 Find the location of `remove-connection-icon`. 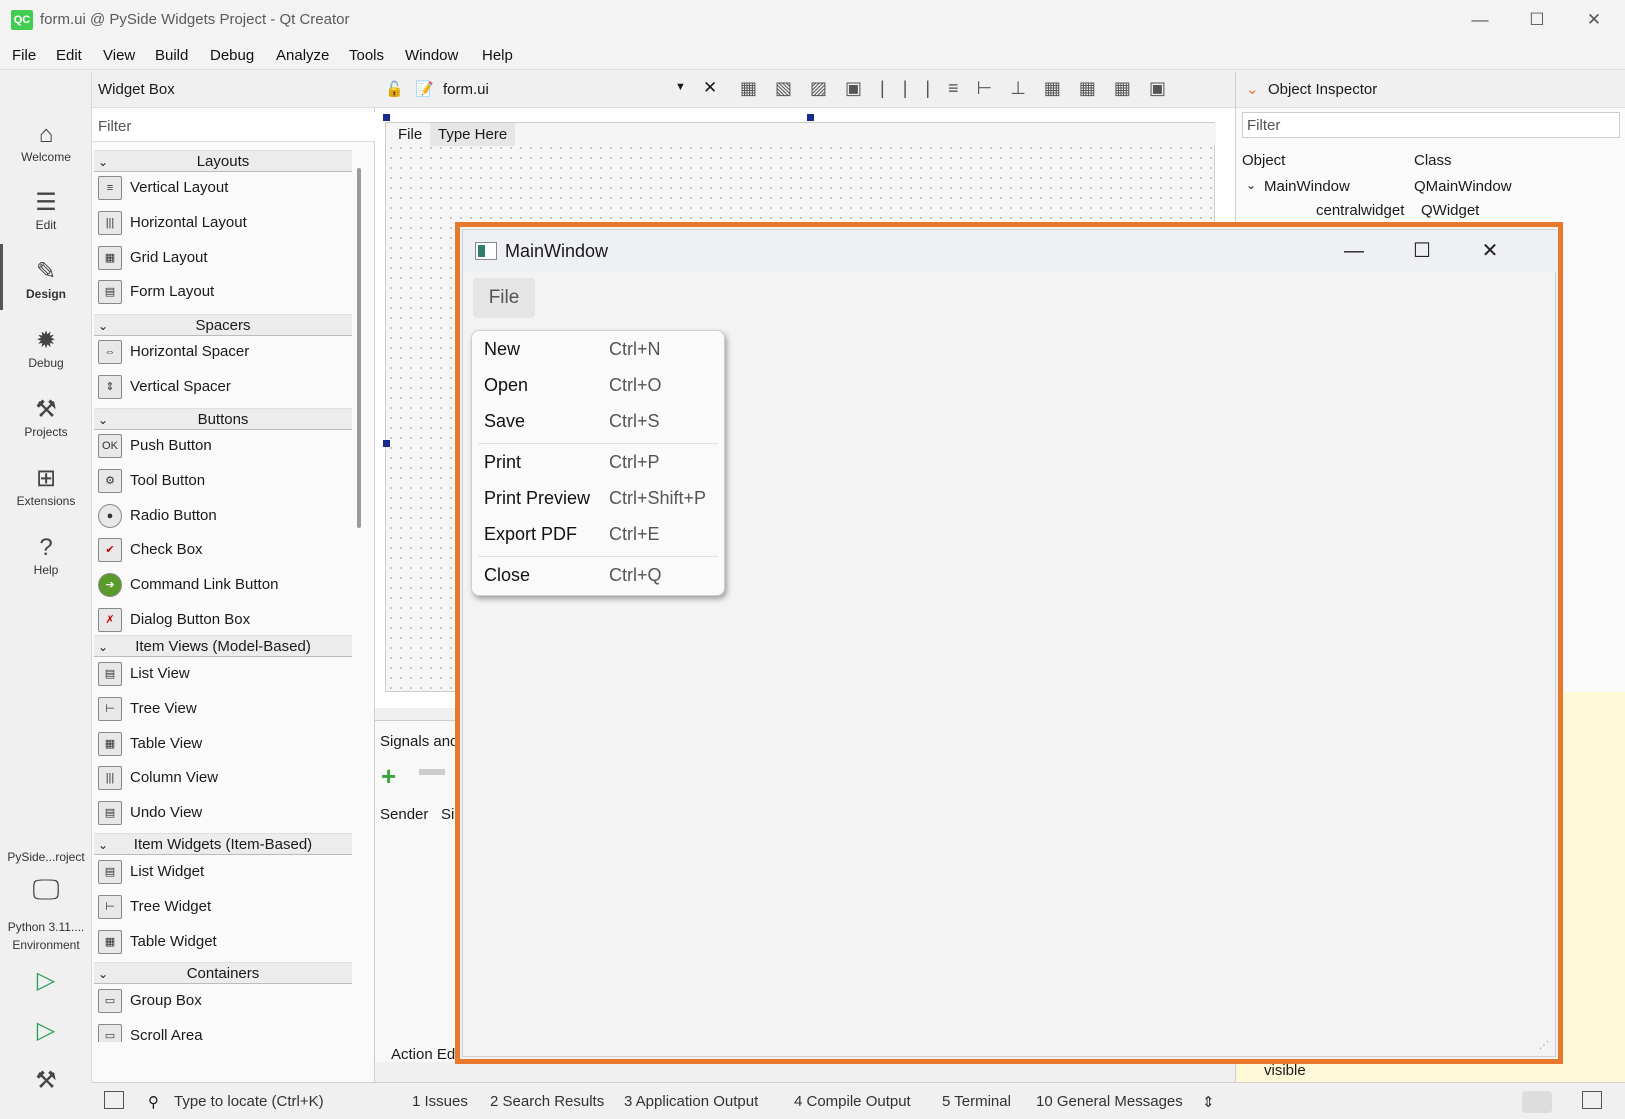

remove-connection-icon is located at coordinates (432, 772).